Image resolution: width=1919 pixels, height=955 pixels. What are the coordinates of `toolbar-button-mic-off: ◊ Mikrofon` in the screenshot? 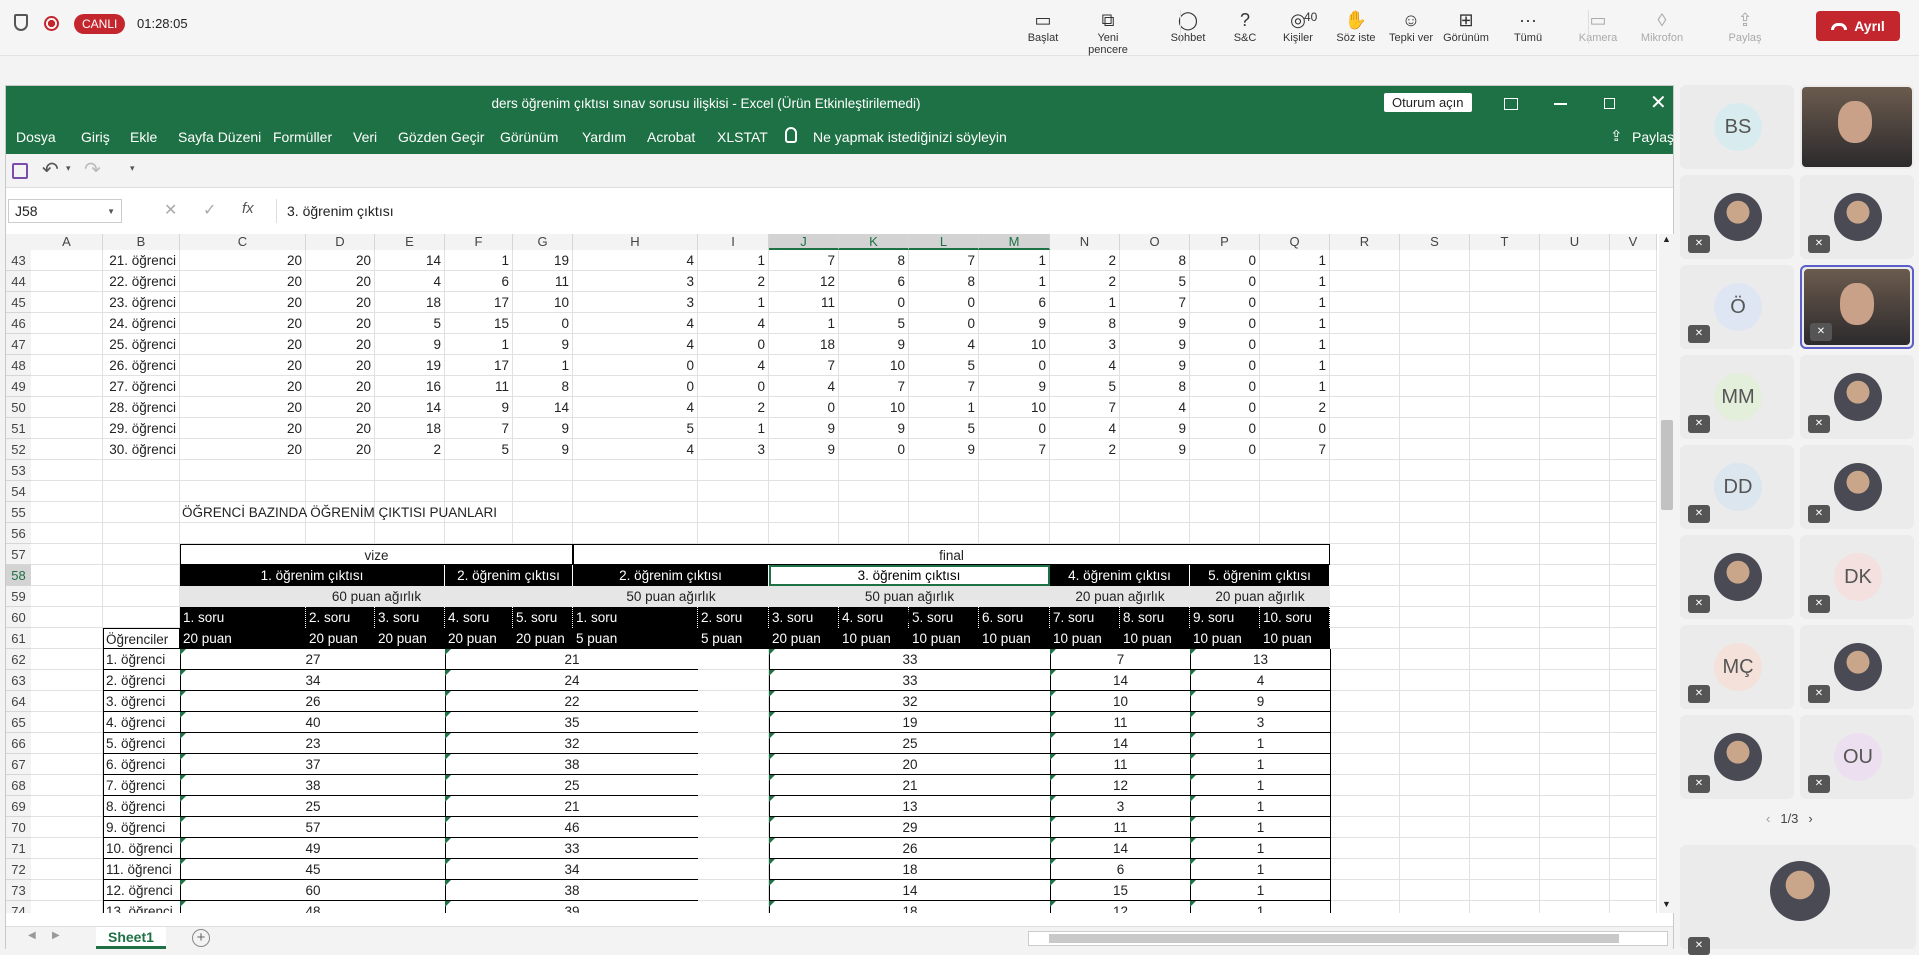 It's located at (1662, 29).